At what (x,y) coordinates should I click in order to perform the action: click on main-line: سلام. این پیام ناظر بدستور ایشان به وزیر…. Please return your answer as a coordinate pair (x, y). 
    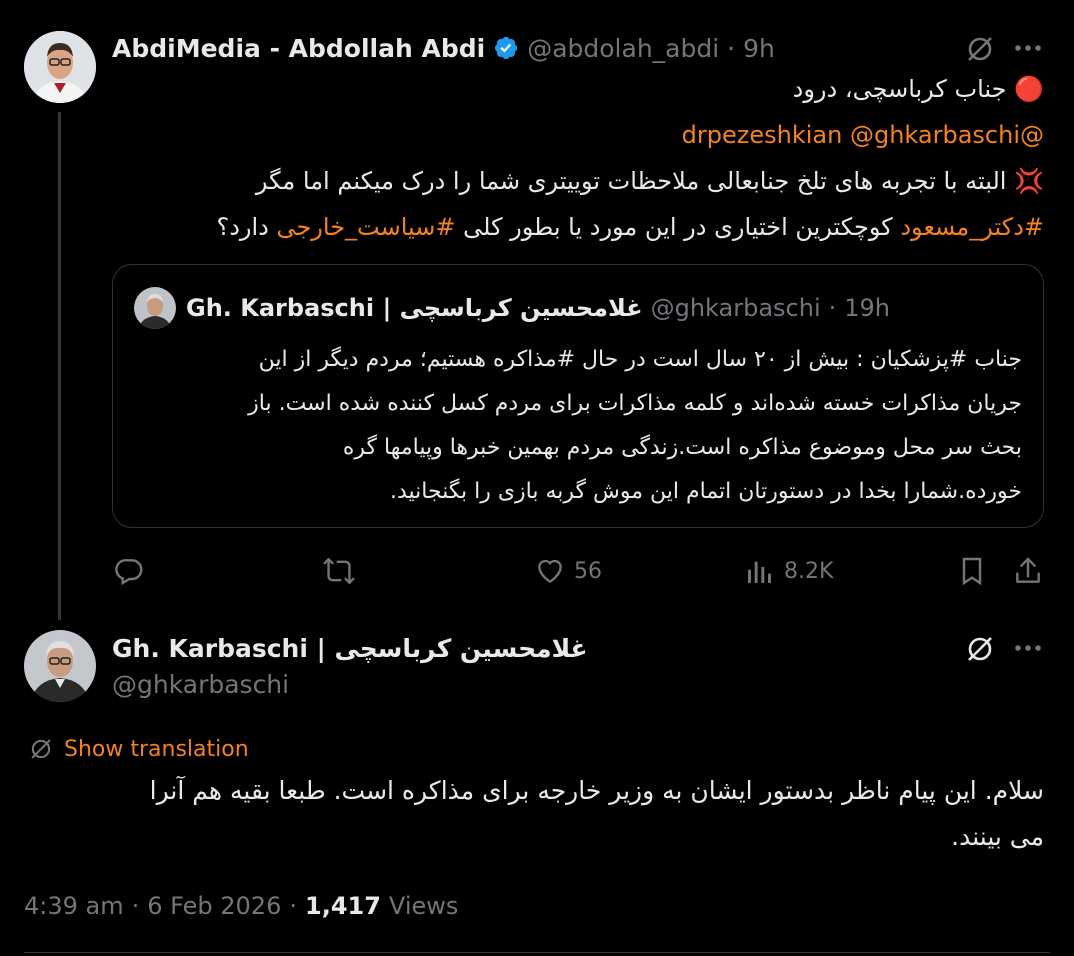
    Looking at the image, I should click on (596, 790).